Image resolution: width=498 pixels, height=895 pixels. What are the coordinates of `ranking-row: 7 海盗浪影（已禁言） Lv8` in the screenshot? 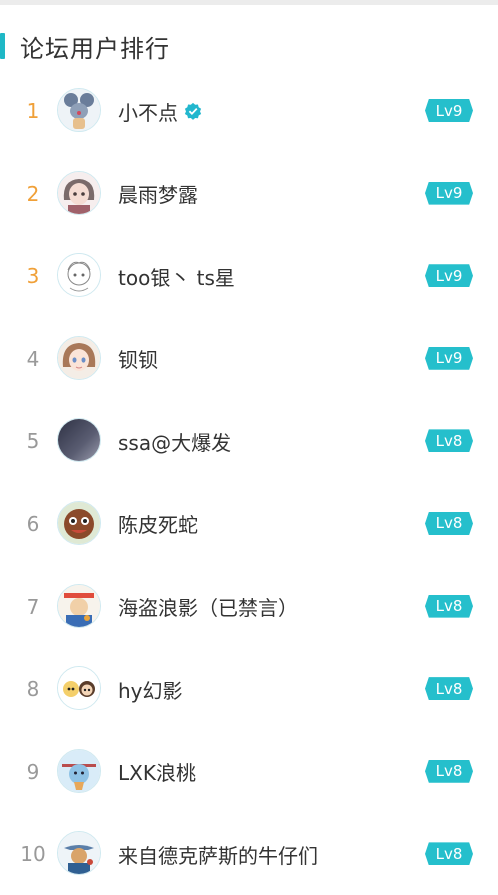 It's located at (249, 606).